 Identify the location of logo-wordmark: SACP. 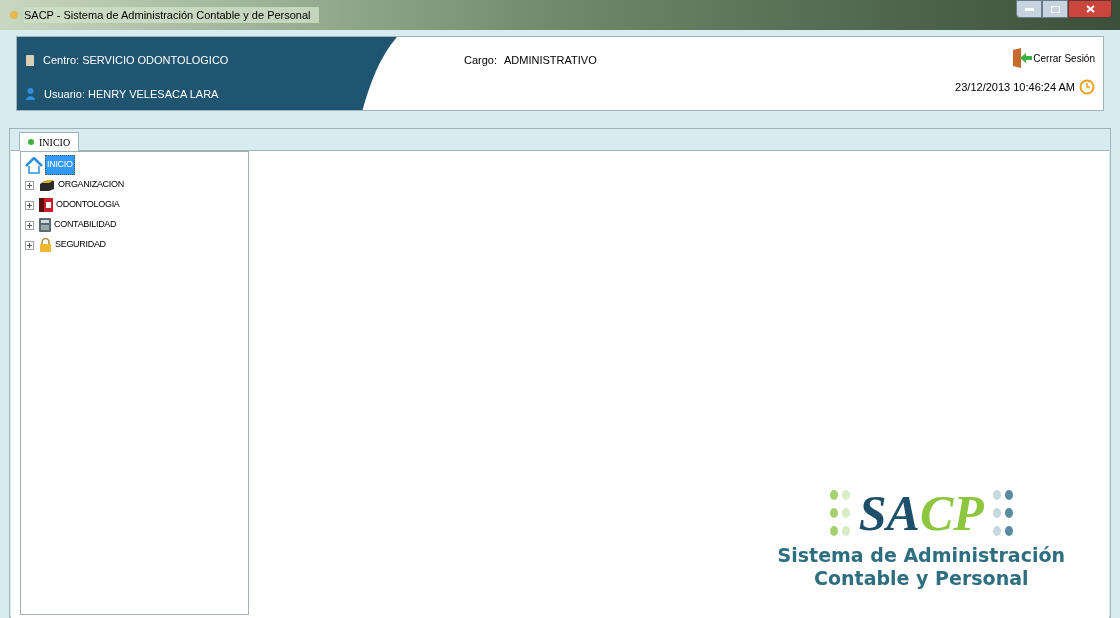
(921, 512).